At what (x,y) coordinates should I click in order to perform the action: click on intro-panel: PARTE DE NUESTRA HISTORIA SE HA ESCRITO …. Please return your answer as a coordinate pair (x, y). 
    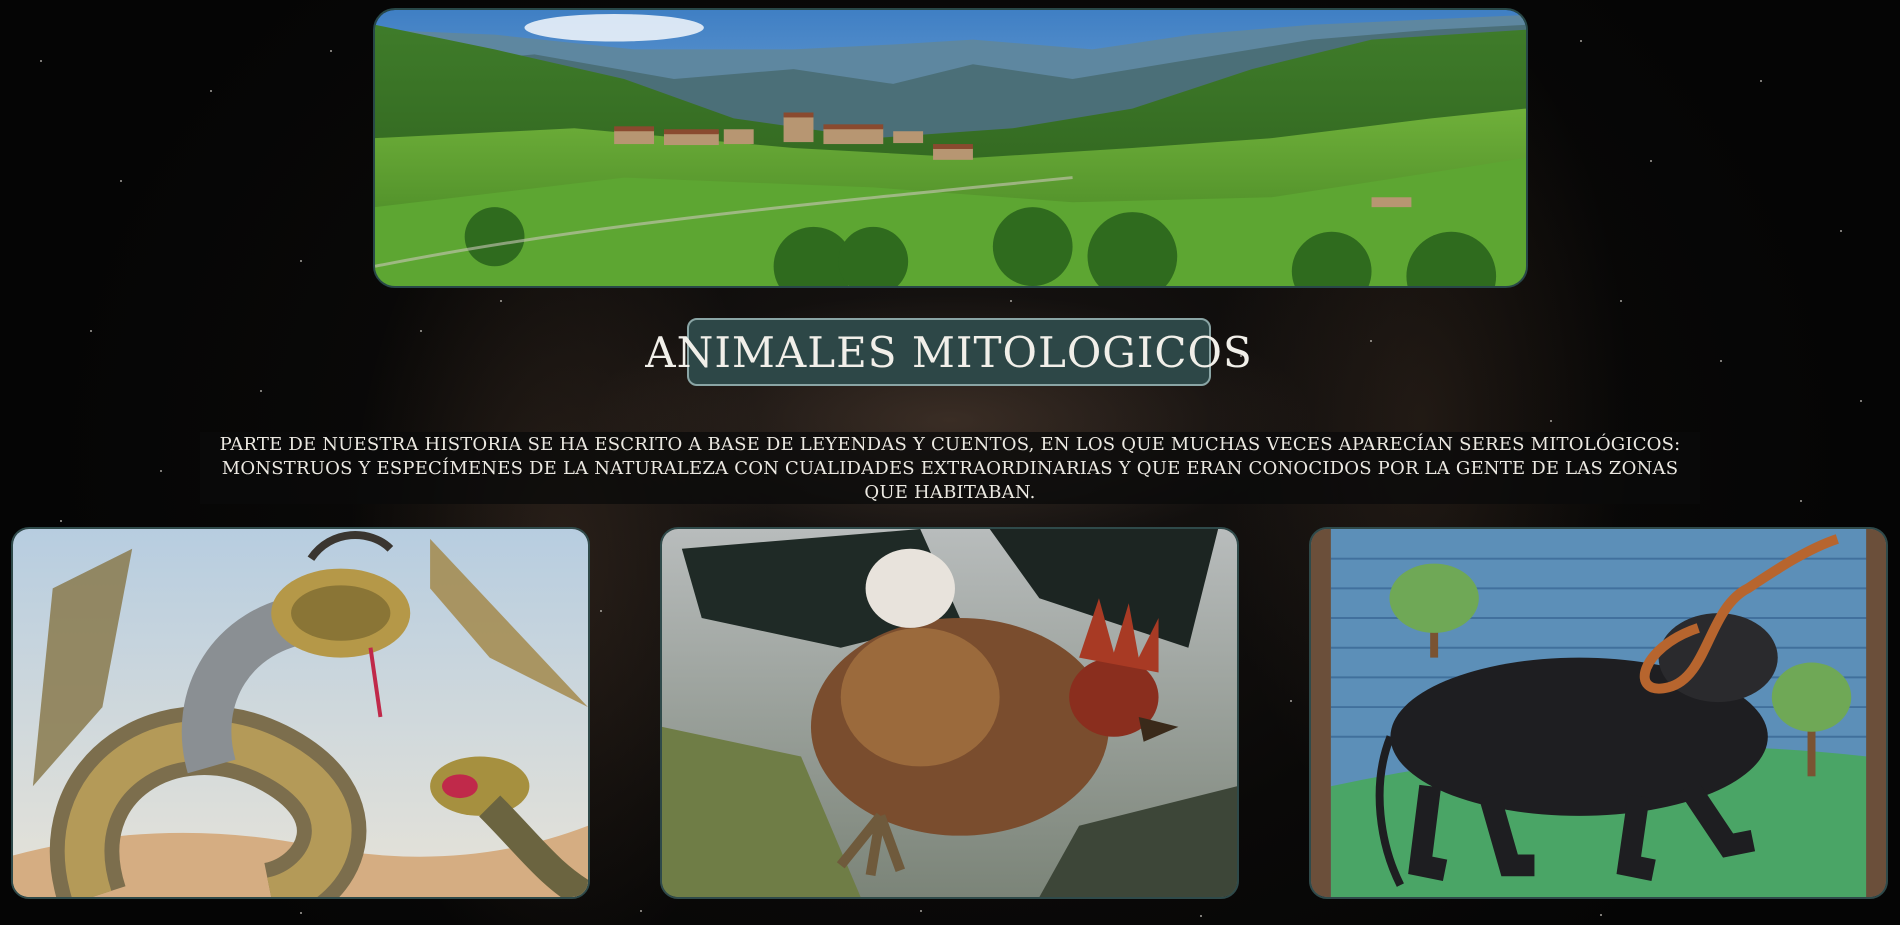
    Looking at the image, I should click on (950, 468).